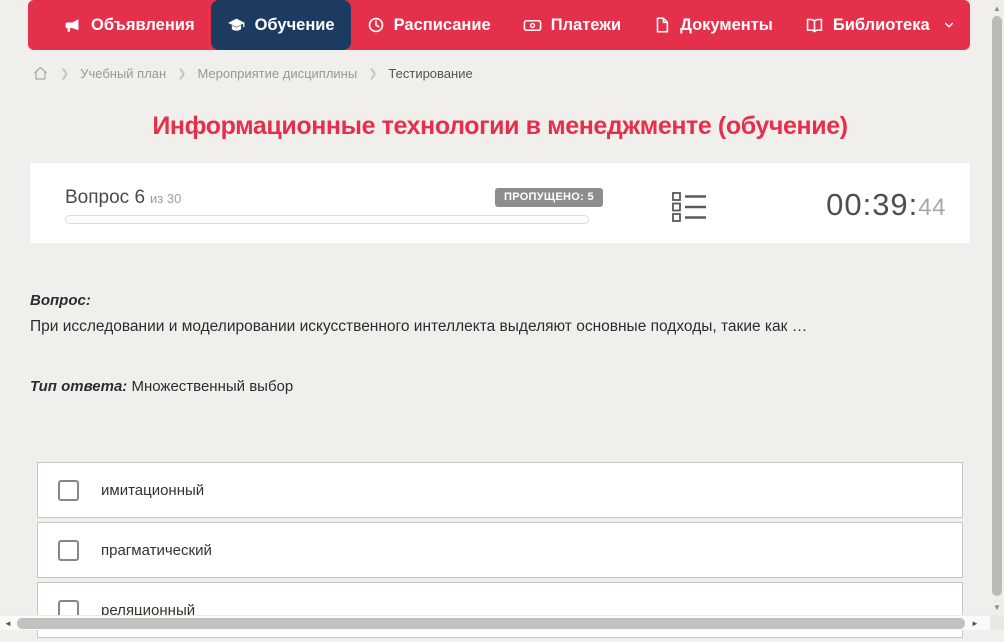  What do you see at coordinates (156, 550) in the screenshot?
I see `option-label: прагматический` at bounding box center [156, 550].